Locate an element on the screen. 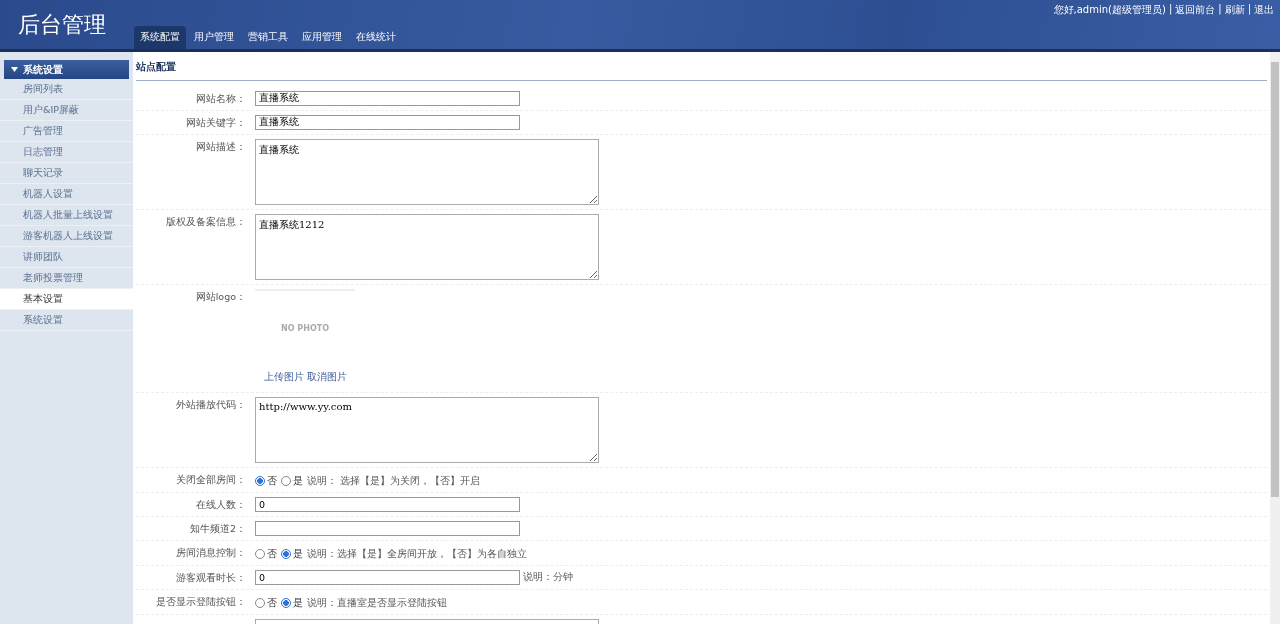 This screenshot has height=624, width=1280. note-text: 说明：分钟 is located at coordinates (548, 577).